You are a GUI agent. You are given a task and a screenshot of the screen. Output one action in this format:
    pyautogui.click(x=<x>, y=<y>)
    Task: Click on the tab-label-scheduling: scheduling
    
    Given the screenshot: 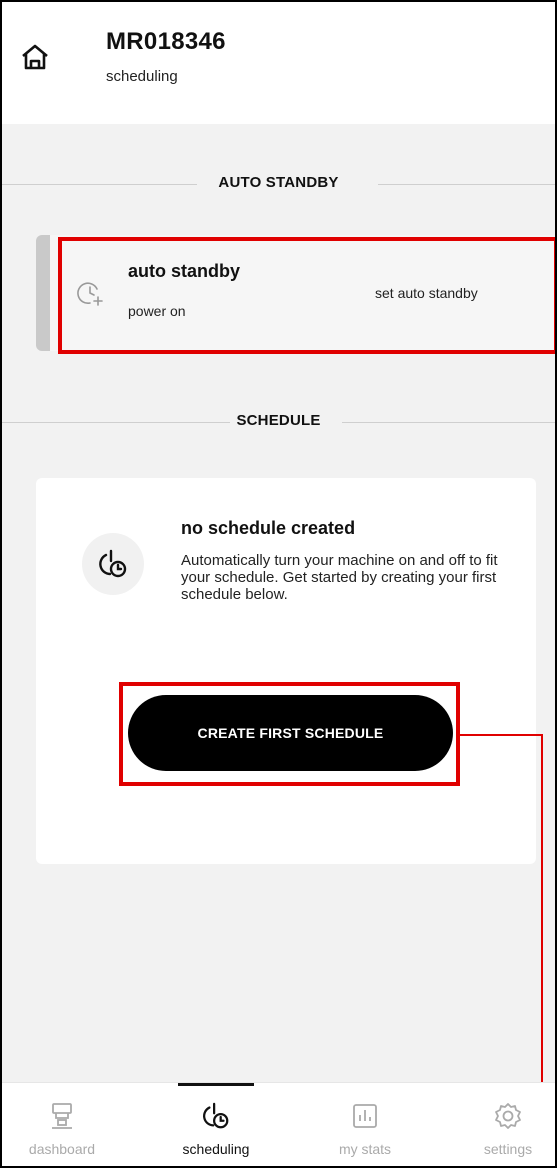 What is the action you would take?
    pyautogui.click(x=216, y=1149)
    